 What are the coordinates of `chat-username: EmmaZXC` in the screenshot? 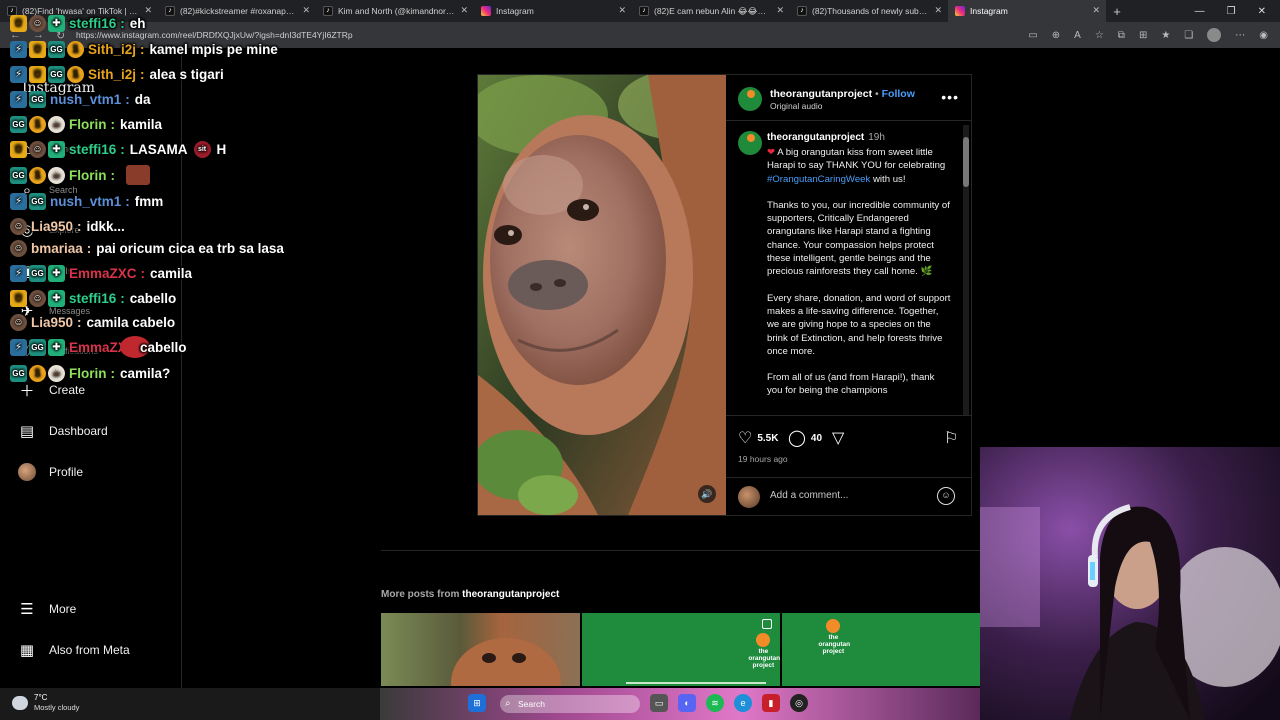 It's located at (103, 273).